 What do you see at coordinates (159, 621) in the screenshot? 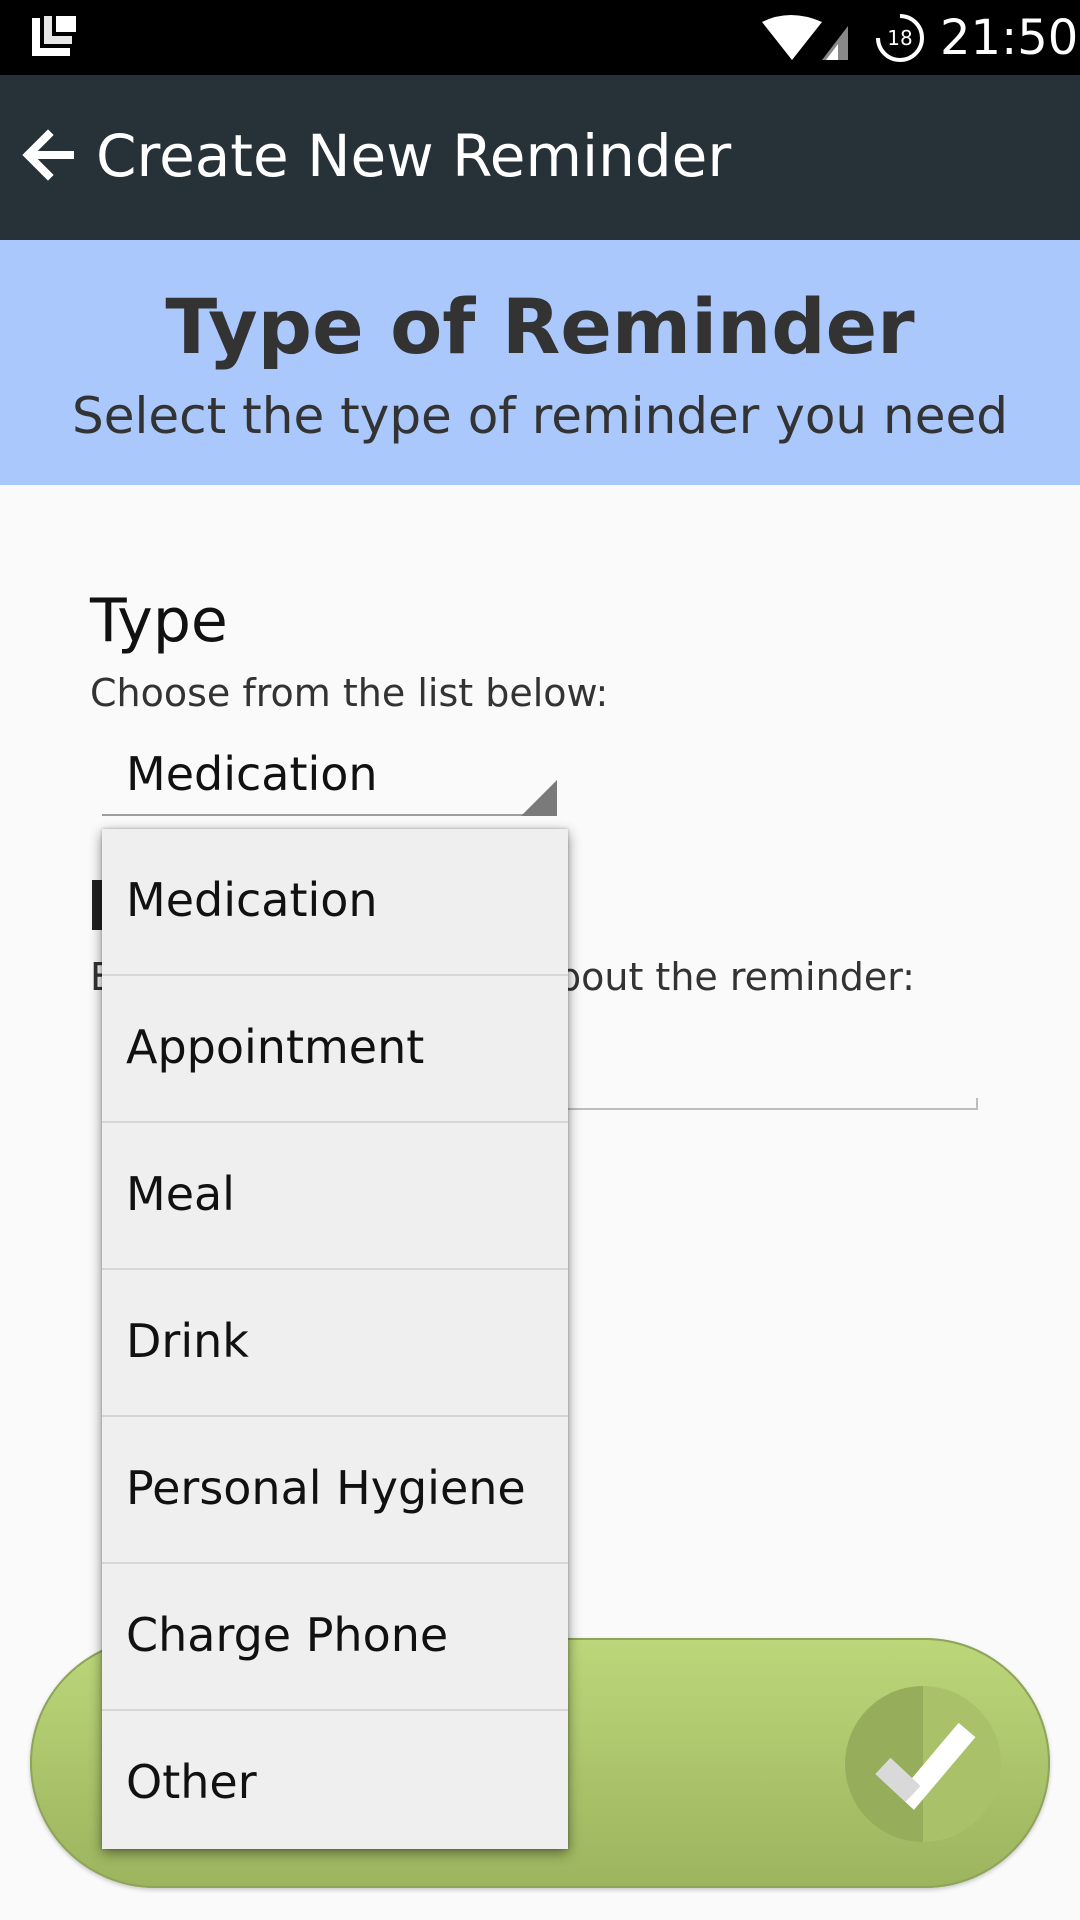
I see `type-section-title: Type` at bounding box center [159, 621].